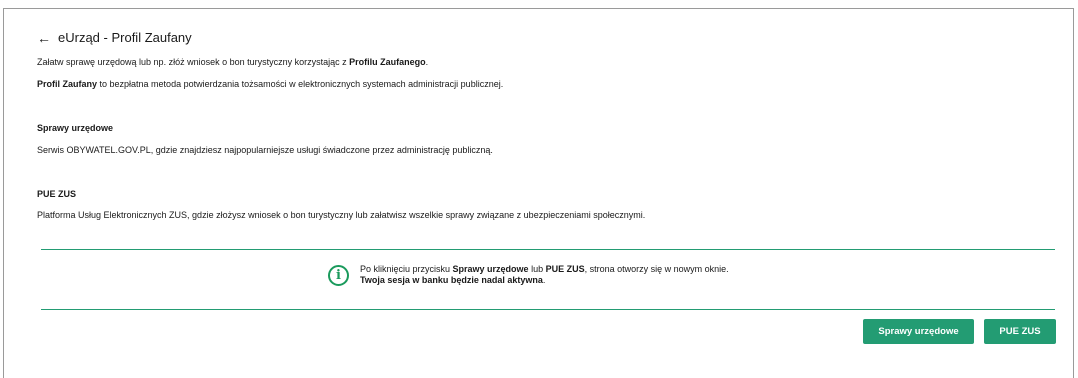 Image resolution: width=1078 pixels, height=378 pixels. I want to click on info-line-2-end: ., so click(544, 280).